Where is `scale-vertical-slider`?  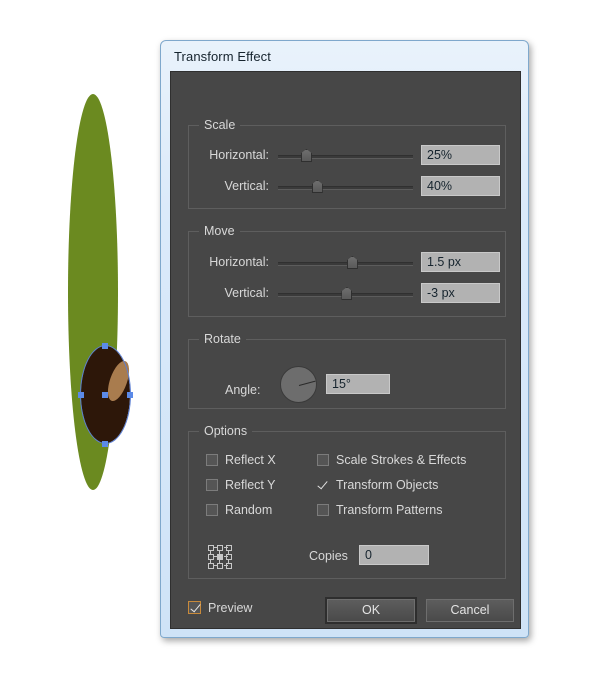 scale-vertical-slider is located at coordinates (345, 186).